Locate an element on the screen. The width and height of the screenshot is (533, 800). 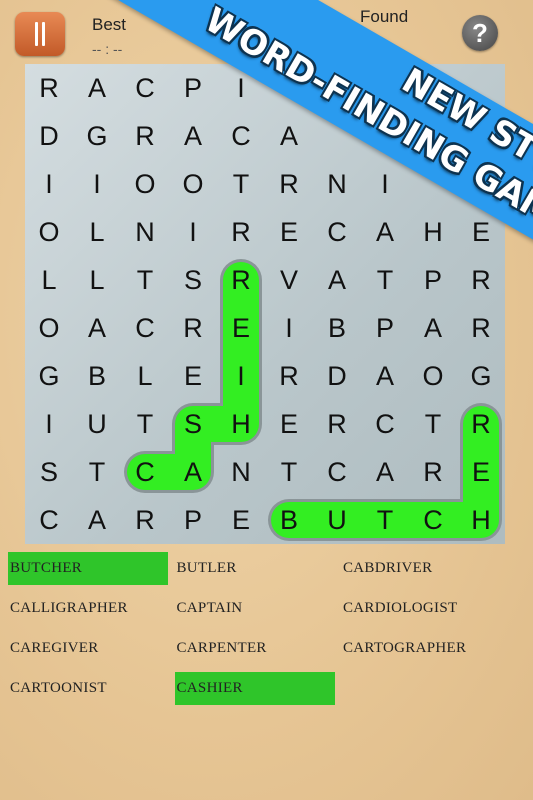
help-button: ? is located at coordinates (480, 33).